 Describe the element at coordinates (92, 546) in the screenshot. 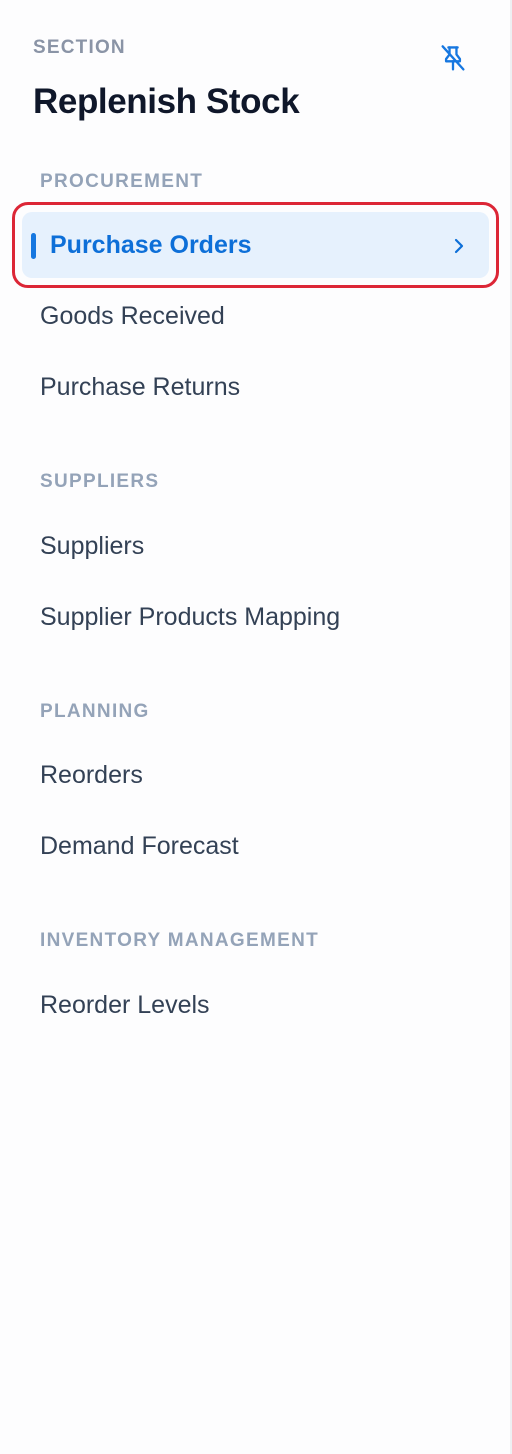

I see `nav-item-suppliers: Suppliers` at that location.